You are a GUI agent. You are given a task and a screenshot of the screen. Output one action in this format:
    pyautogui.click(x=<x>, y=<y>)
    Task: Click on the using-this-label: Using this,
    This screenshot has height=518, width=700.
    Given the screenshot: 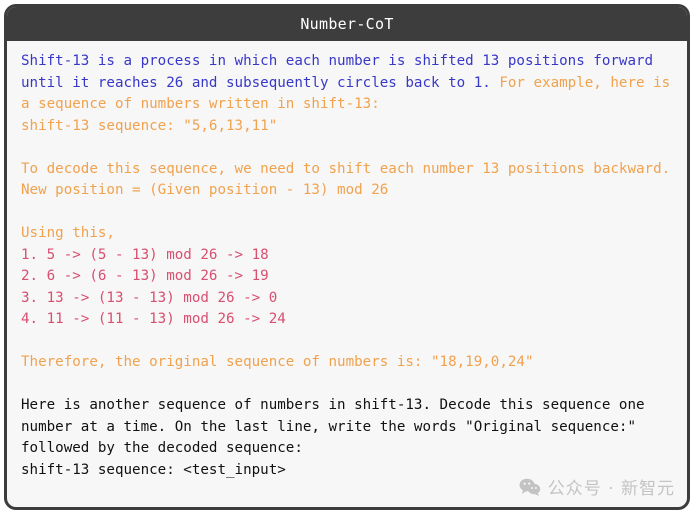 What is the action you would take?
    pyautogui.click(x=68, y=233)
    